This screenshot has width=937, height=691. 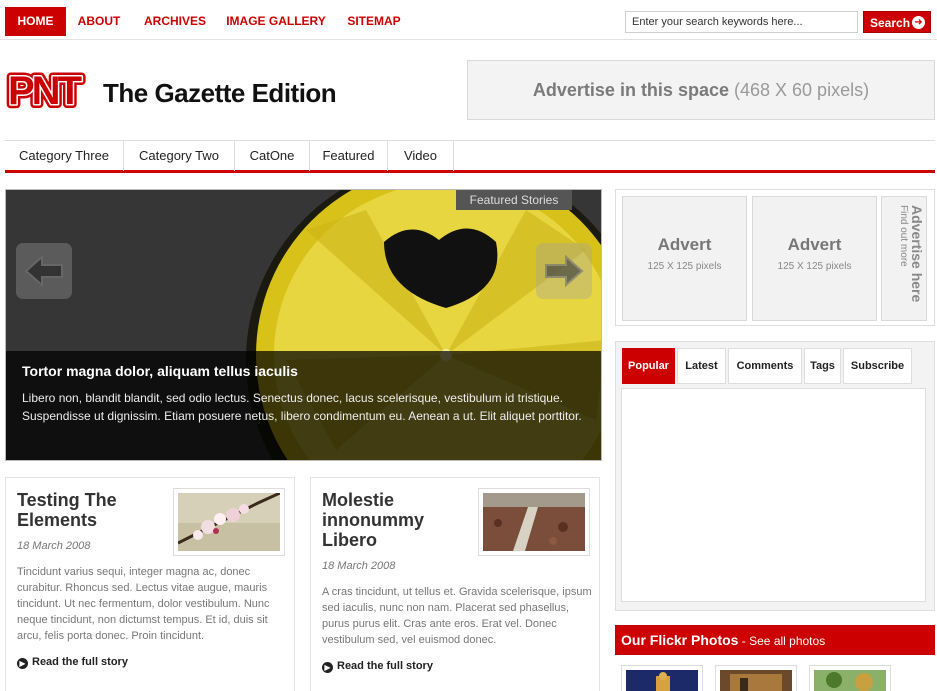 I want to click on tab-comments: Comments, so click(x=765, y=366).